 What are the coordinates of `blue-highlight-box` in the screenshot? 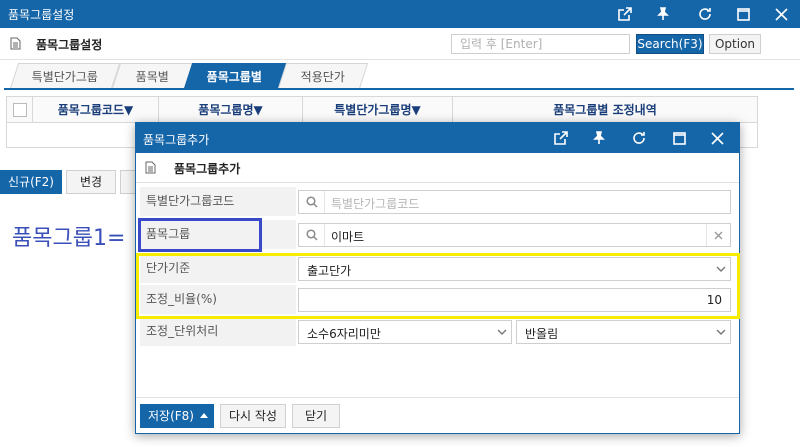 It's located at (200, 235).